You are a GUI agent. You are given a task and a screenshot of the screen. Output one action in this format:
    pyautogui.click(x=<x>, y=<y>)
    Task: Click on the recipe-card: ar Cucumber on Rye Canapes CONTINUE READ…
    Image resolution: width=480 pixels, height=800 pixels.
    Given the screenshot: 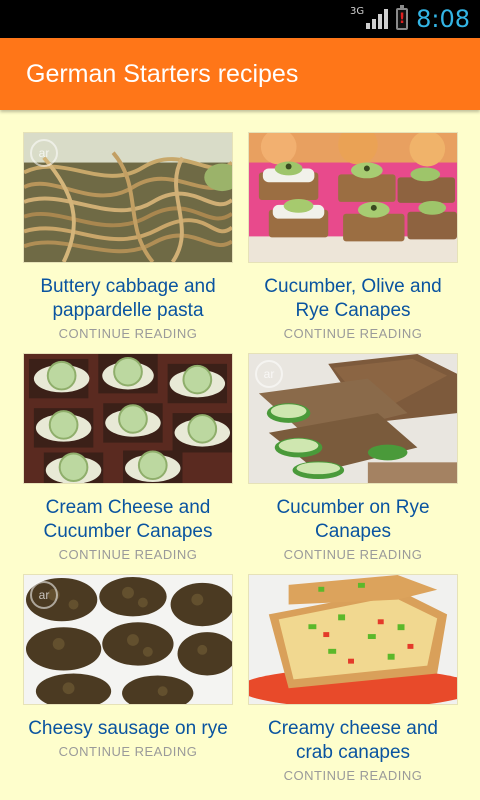 What is the action you would take?
    pyautogui.click(x=353, y=457)
    